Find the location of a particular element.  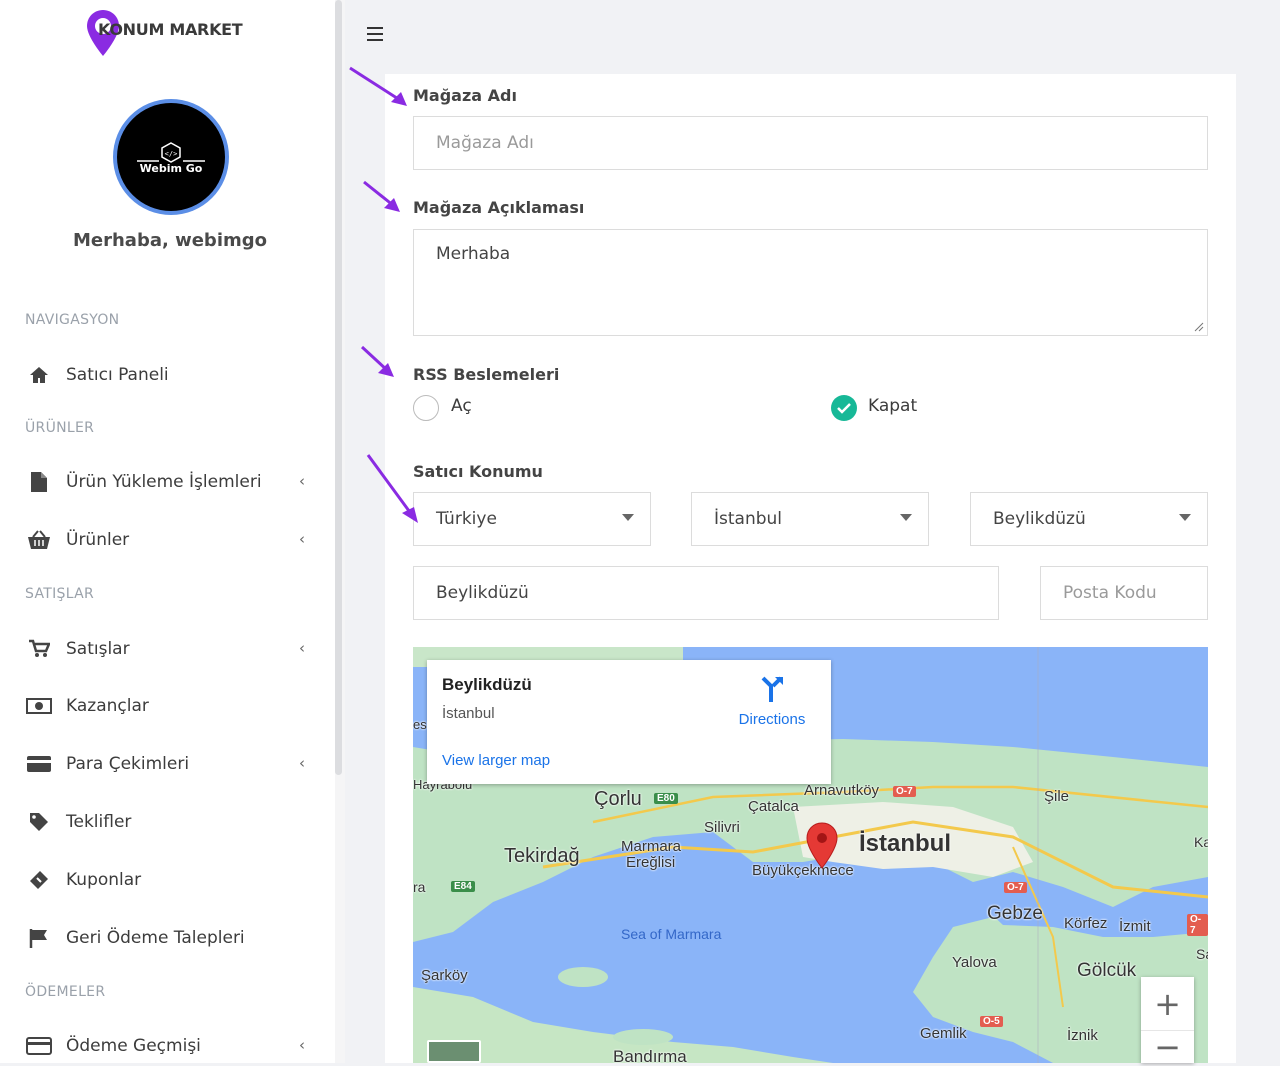

map-label-gebze: Gebze is located at coordinates (1015, 913).